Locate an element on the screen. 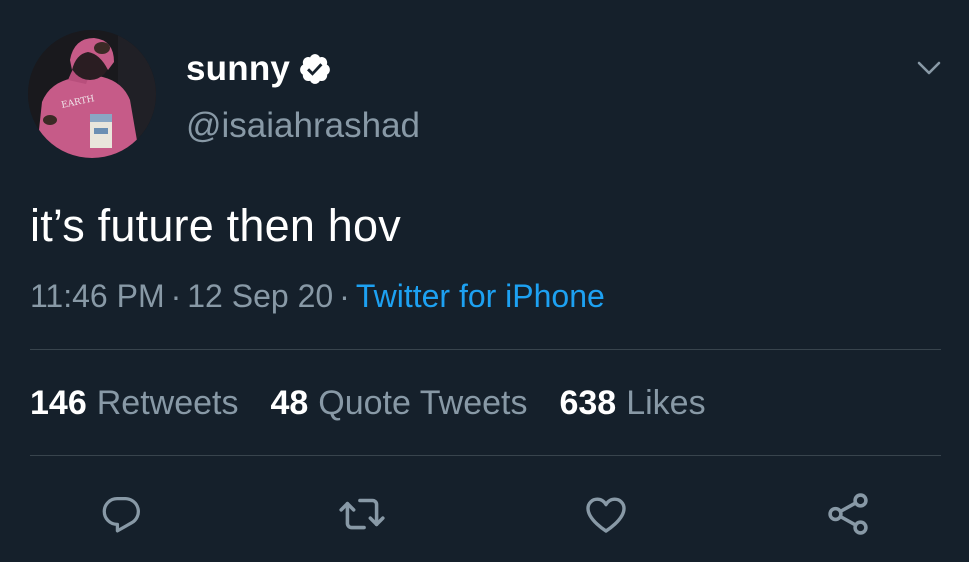  action-bar is located at coordinates (484, 514).